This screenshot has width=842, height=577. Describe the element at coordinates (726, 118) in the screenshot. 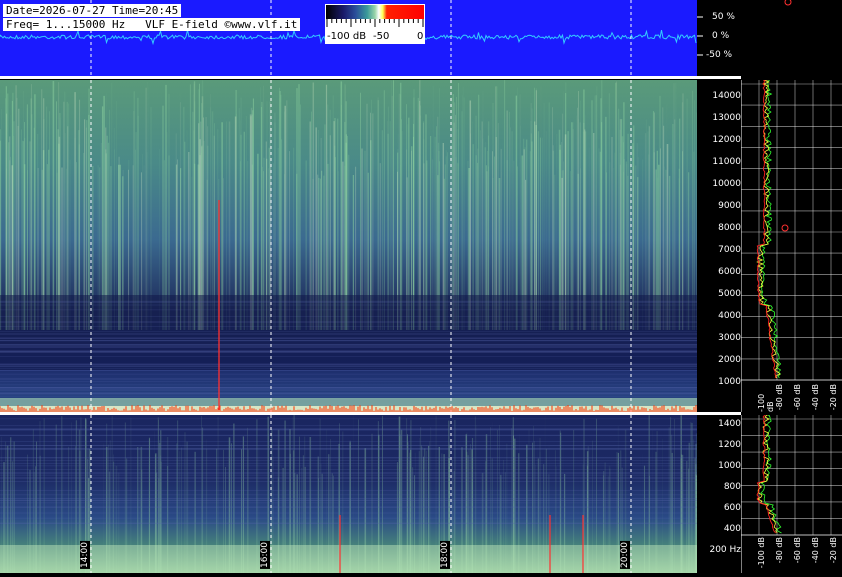

I see `freq-label: 13000` at that location.